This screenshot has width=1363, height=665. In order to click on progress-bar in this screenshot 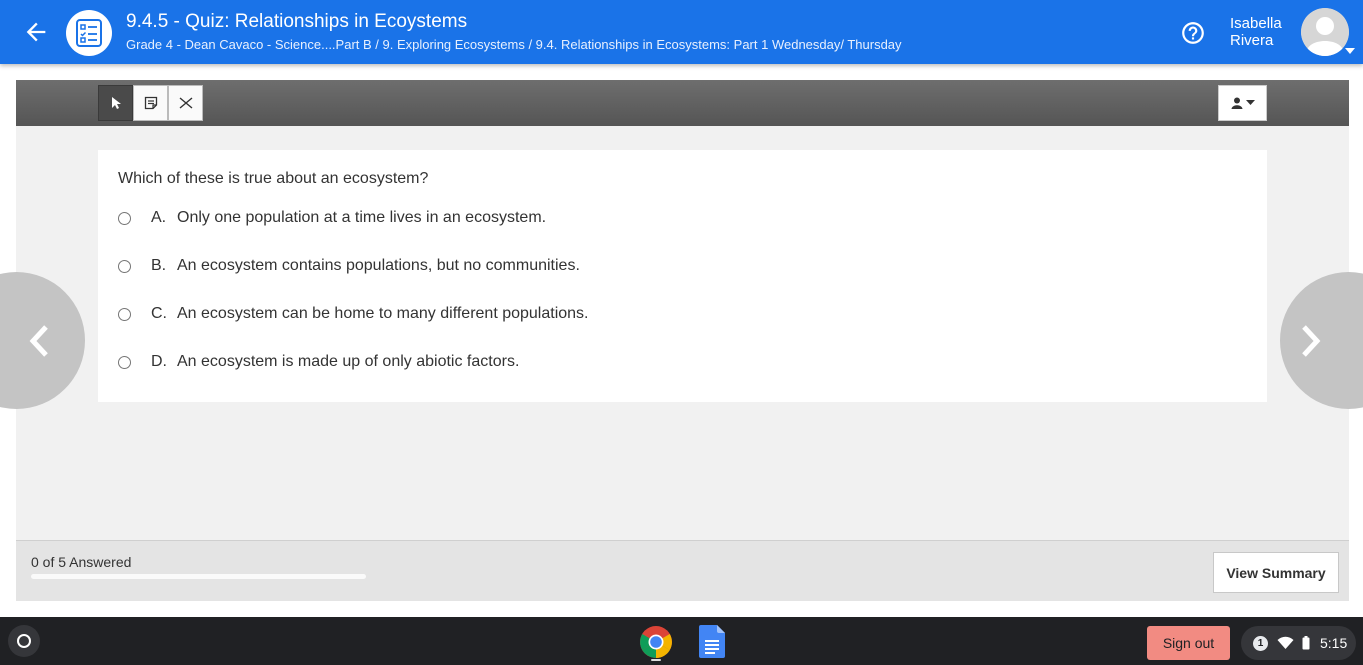, I will do `click(198, 576)`.